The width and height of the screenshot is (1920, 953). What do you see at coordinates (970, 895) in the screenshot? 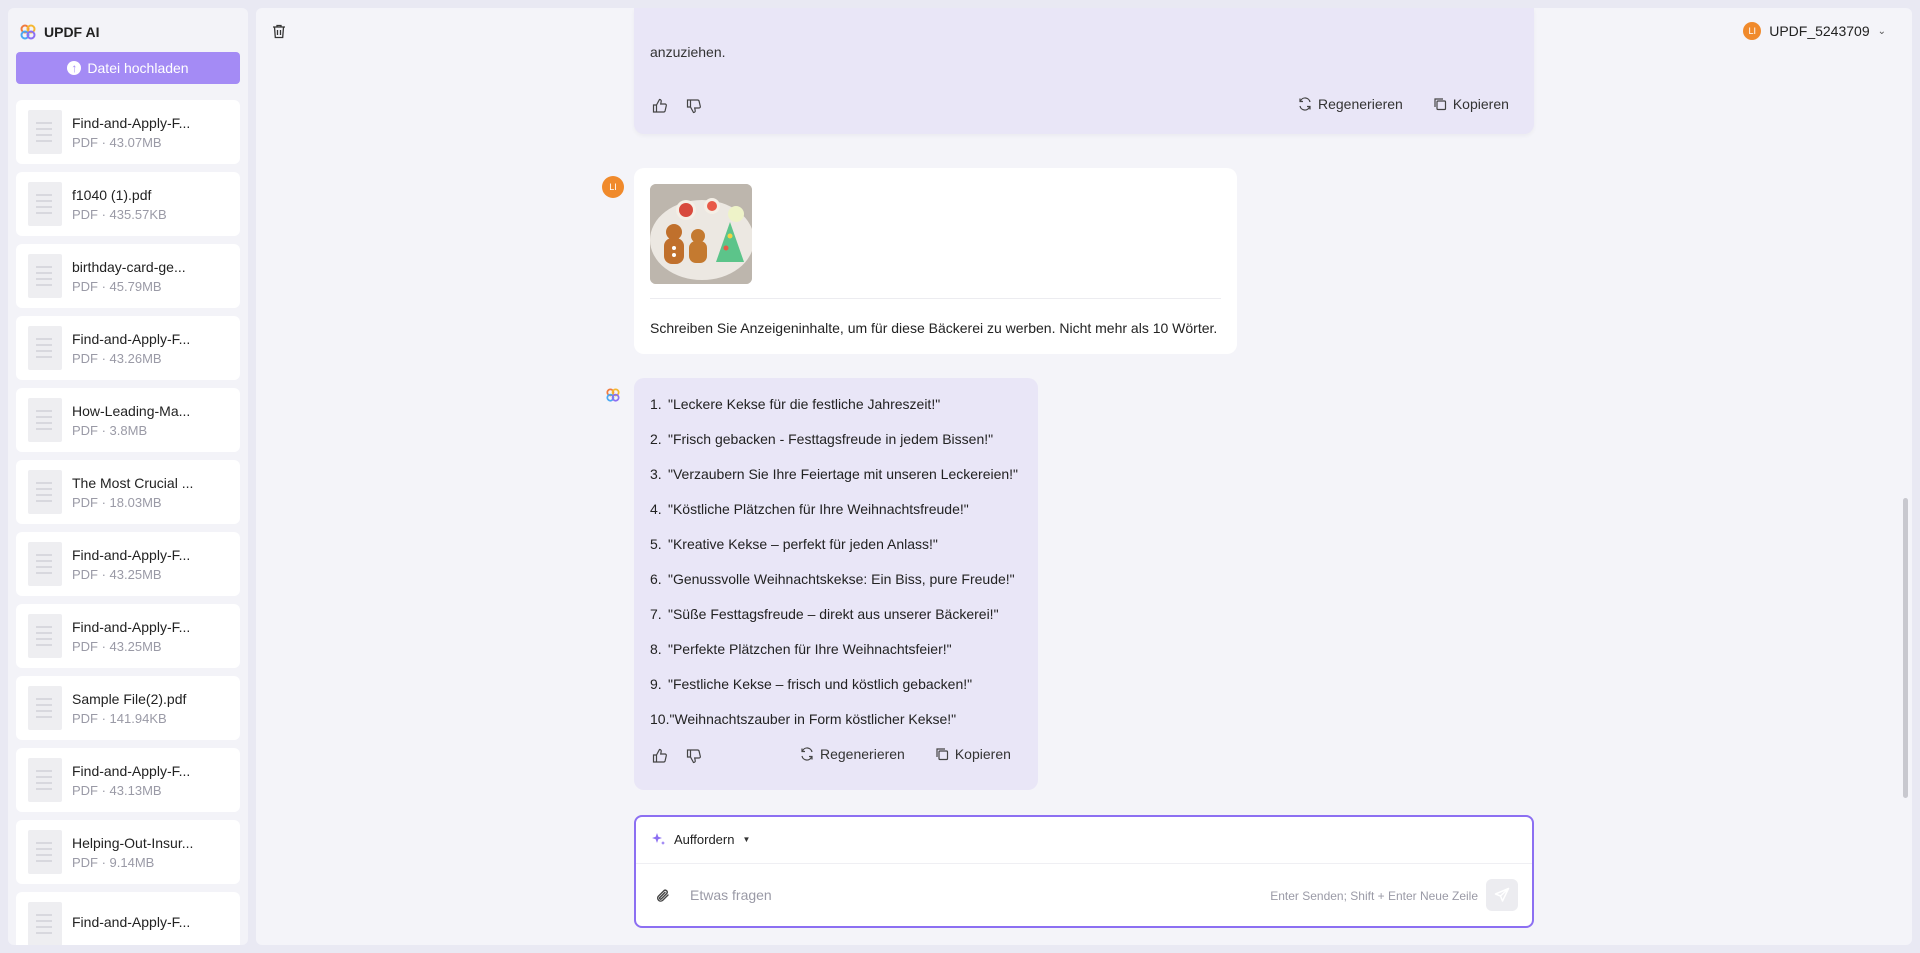
I see `ask-input` at bounding box center [970, 895].